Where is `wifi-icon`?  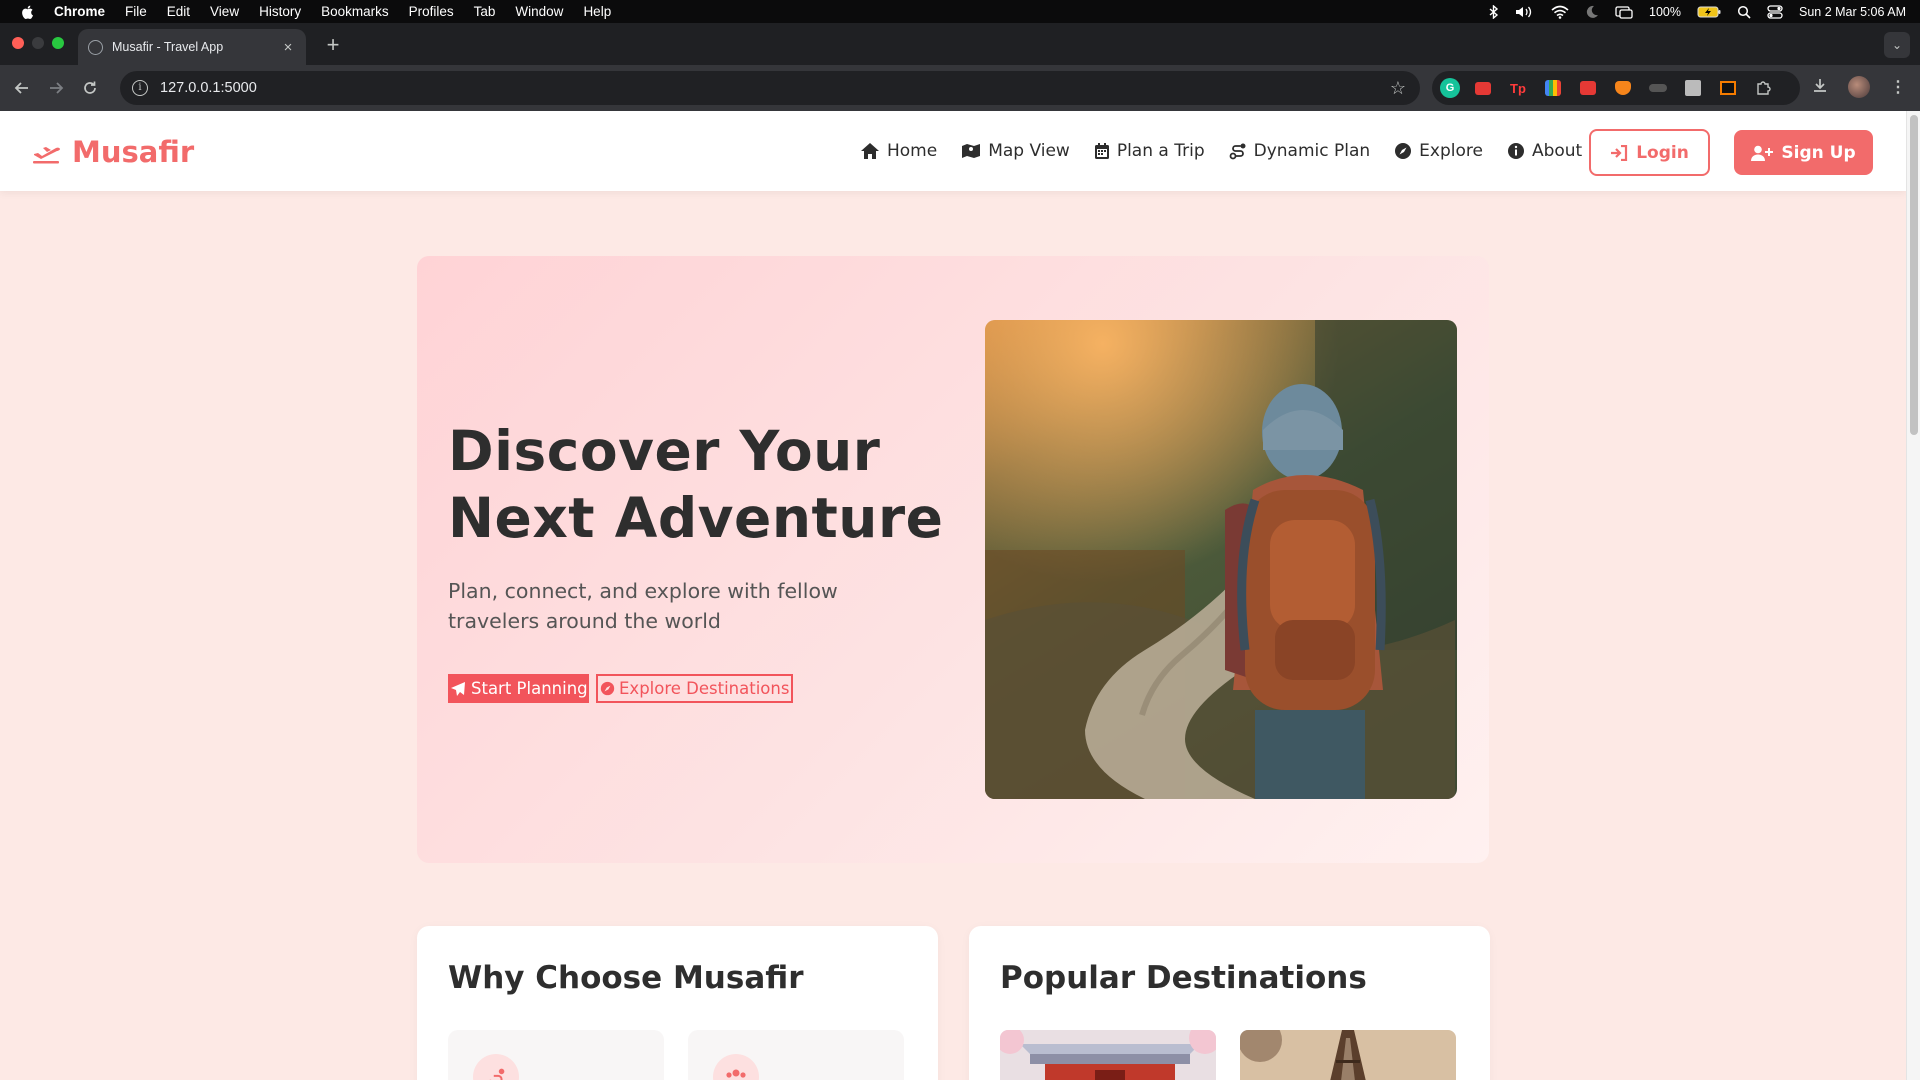 wifi-icon is located at coordinates (1560, 12).